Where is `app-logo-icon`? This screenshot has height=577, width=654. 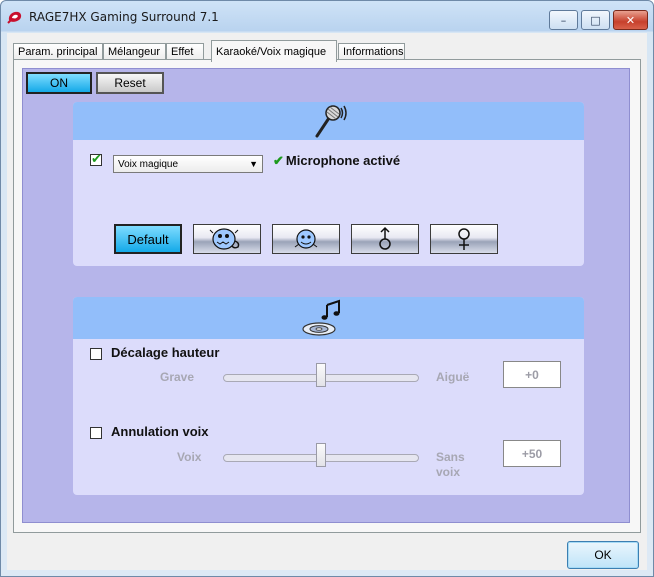 app-logo-icon is located at coordinates (14, 17).